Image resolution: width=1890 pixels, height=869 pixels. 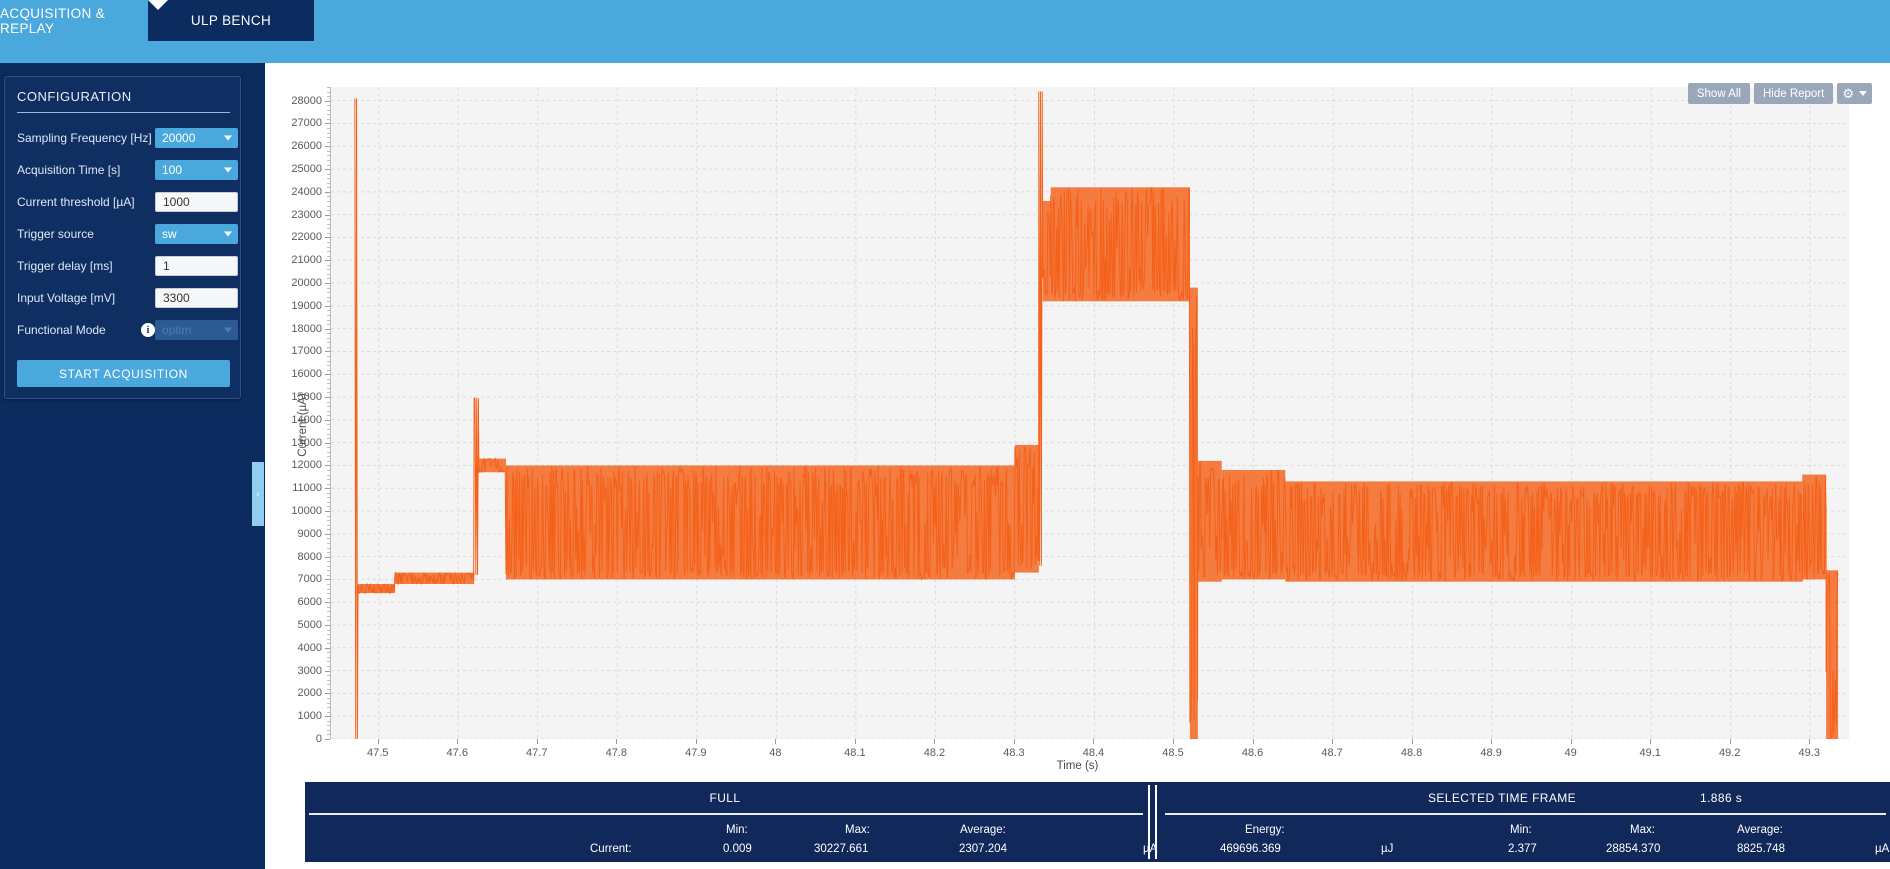 I want to click on y-tick-label: 14000, so click(x=306, y=419).